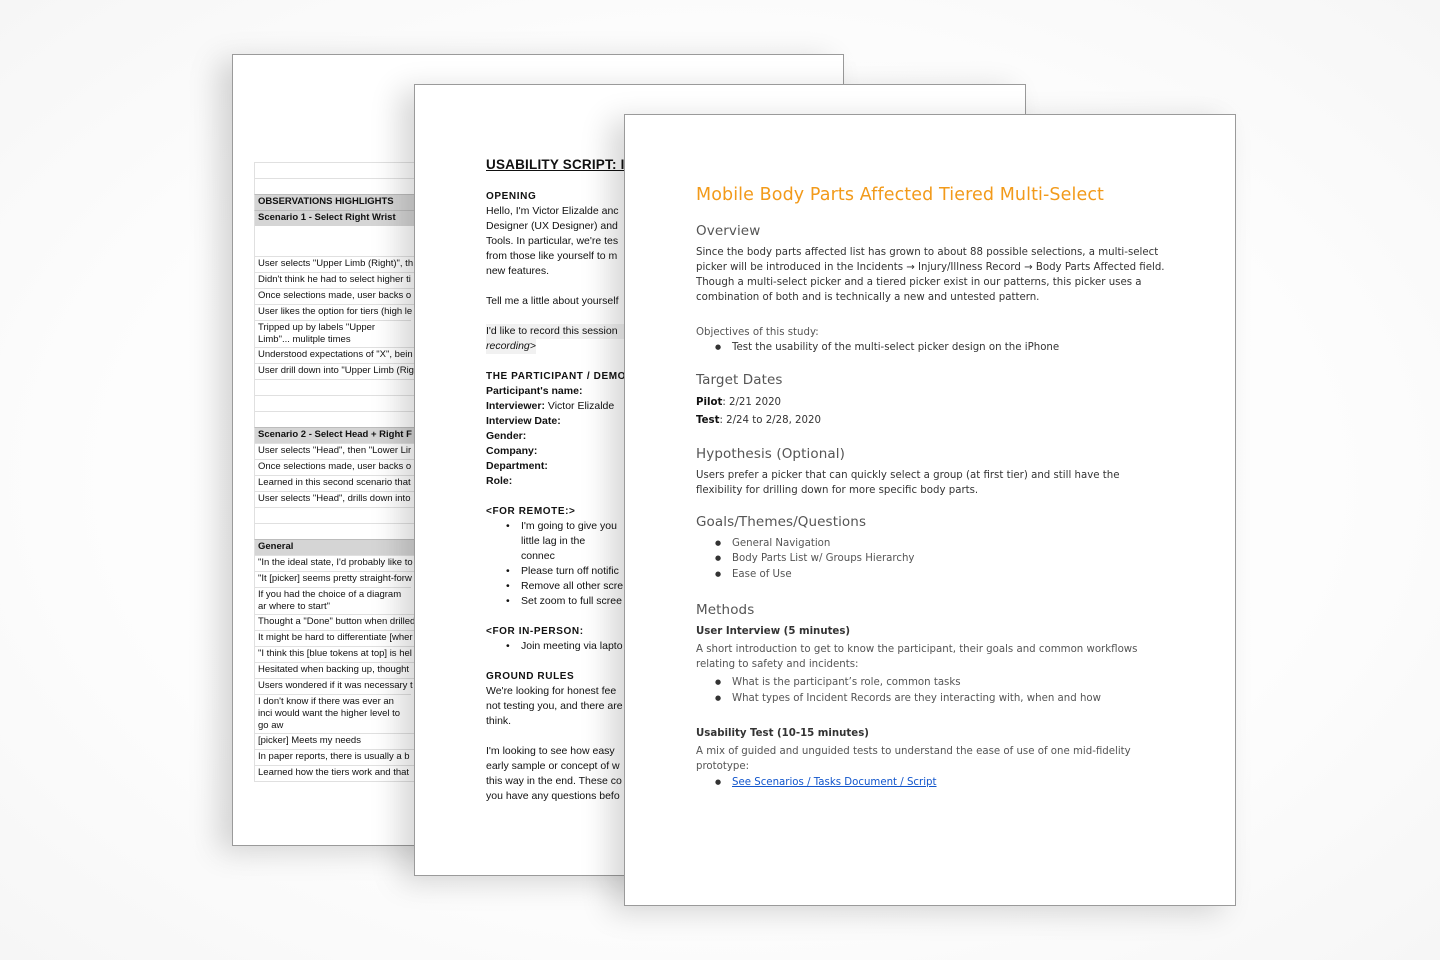 The width and height of the screenshot is (1440, 960). I want to click on usability-title: Usability Test (10-15 minutes), so click(782, 733).